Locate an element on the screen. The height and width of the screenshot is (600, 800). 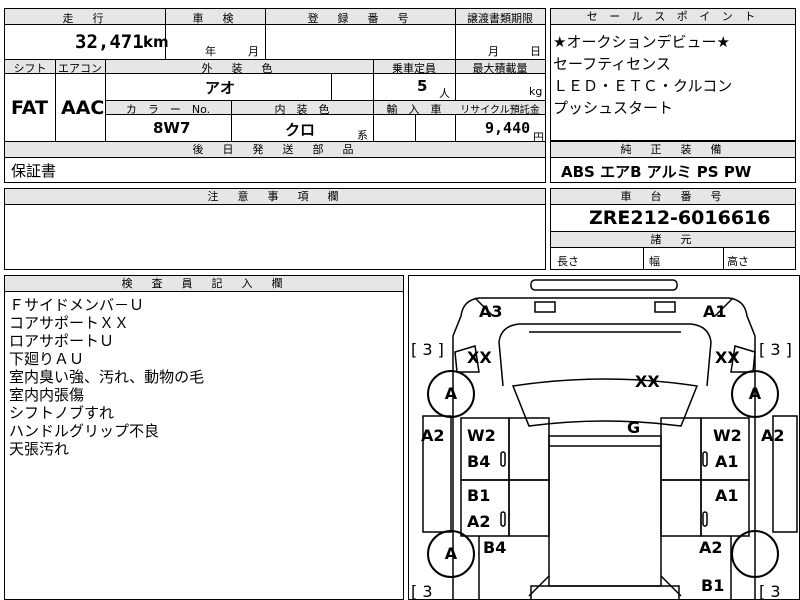
capacity-value: 5 is located at coordinates (422, 86).